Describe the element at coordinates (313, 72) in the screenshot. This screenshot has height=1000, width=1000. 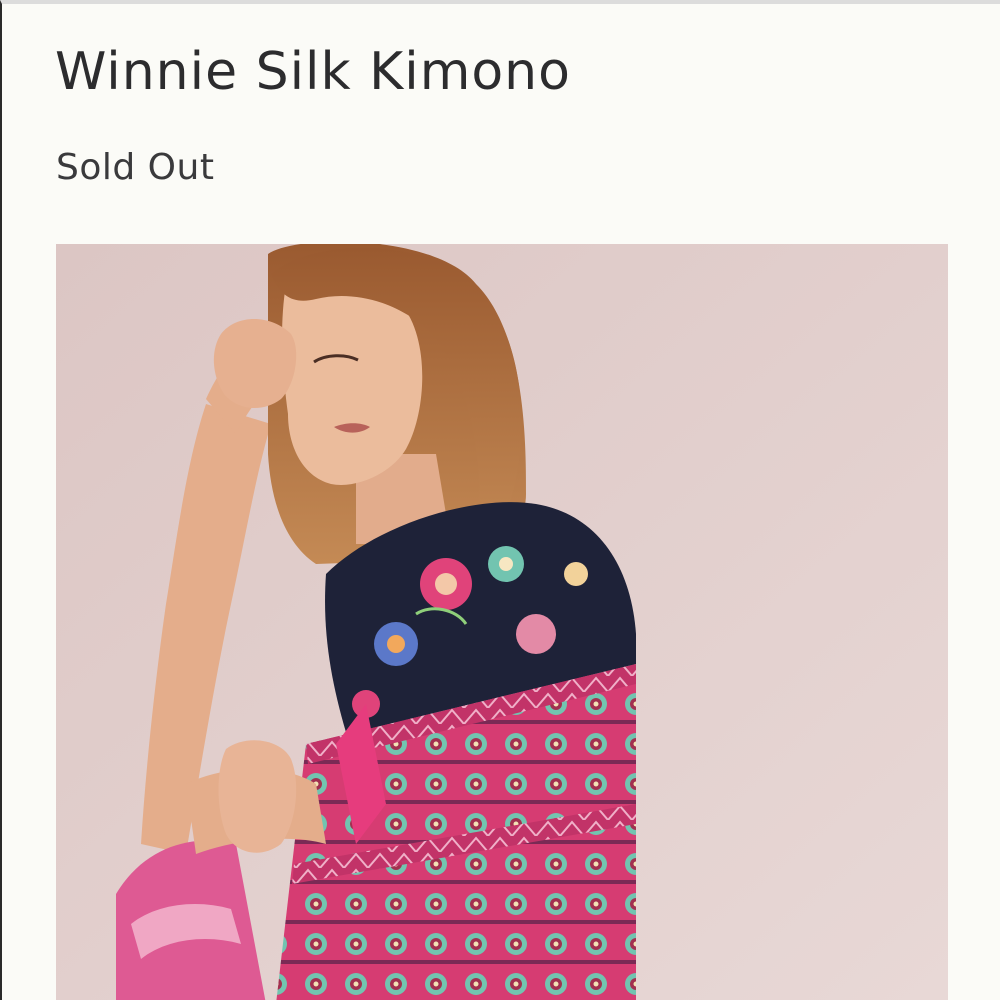
I see `product-title: Winnie Silk Kimono` at that location.